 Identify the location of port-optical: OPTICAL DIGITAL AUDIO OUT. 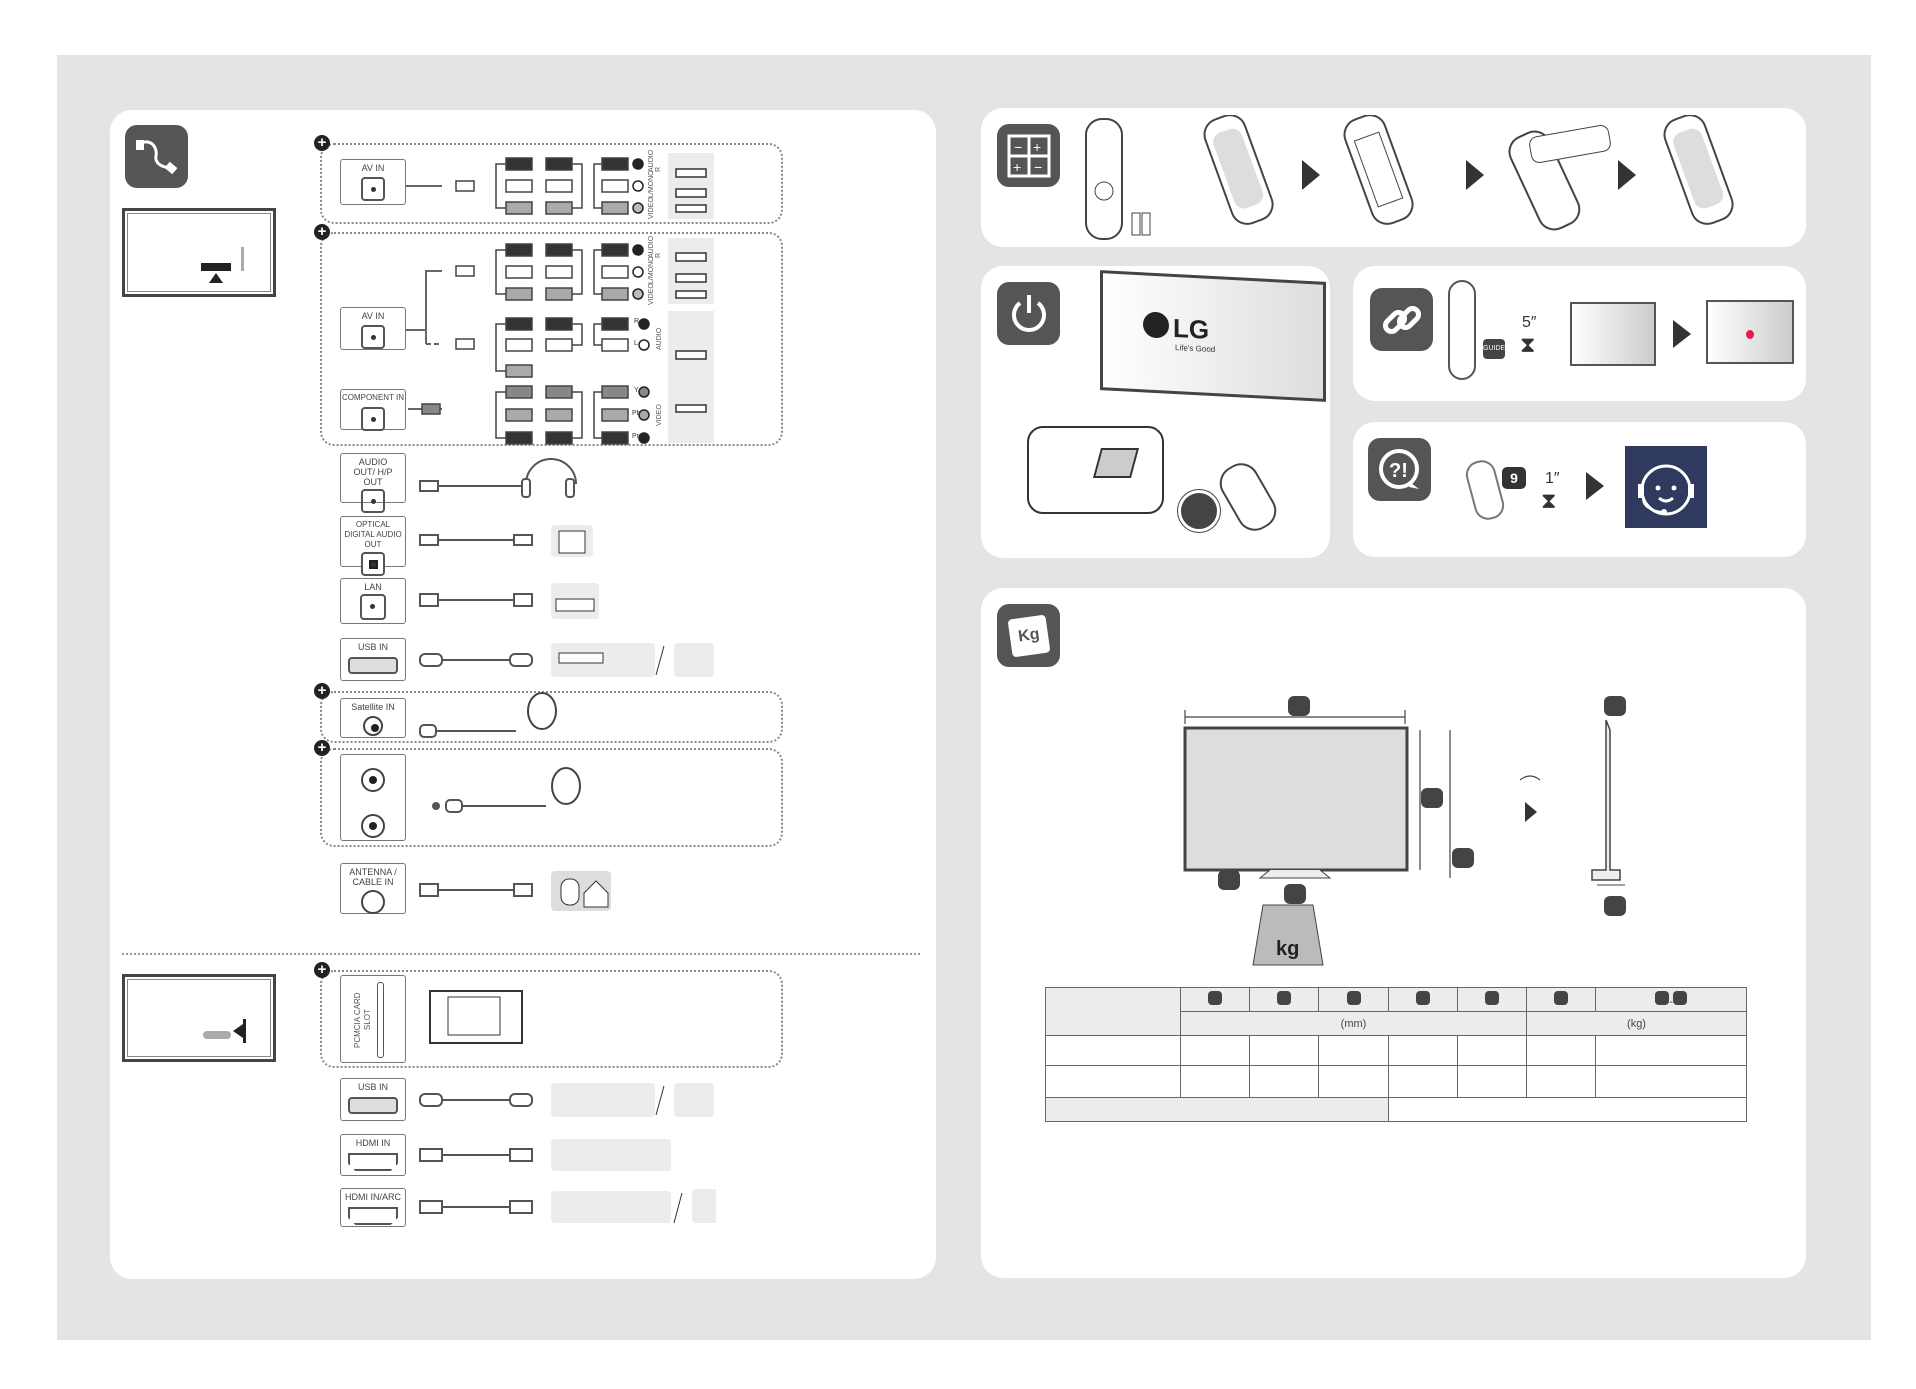
(373, 546).